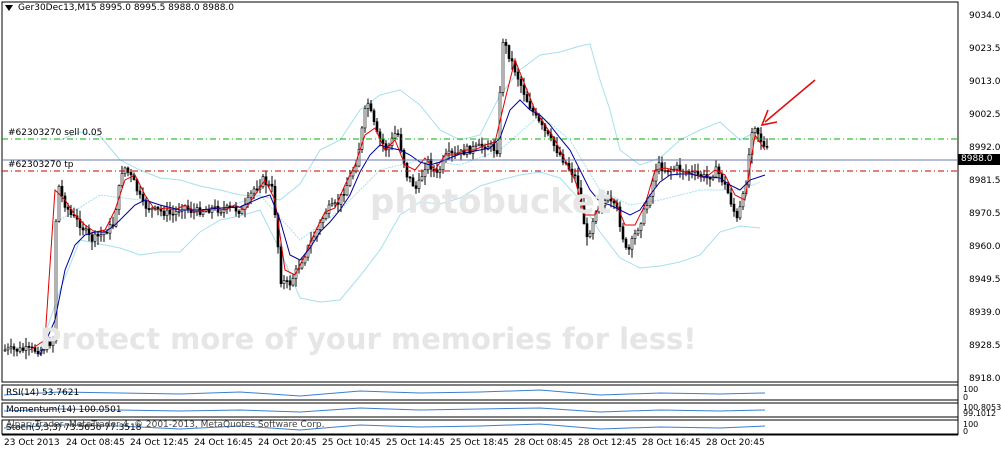 The image size is (1001, 452). What do you see at coordinates (985, 214) in the screenshot?
I see `price-axis-label: 8970.5` at bounding box center [985, 214].